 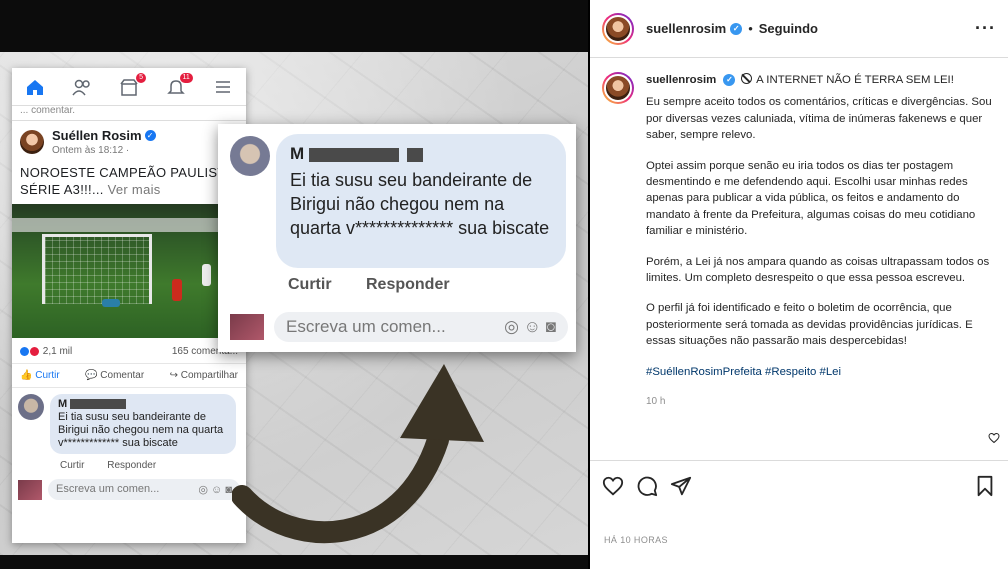 I want to click on advertising-board, so click(x=129, y=225).